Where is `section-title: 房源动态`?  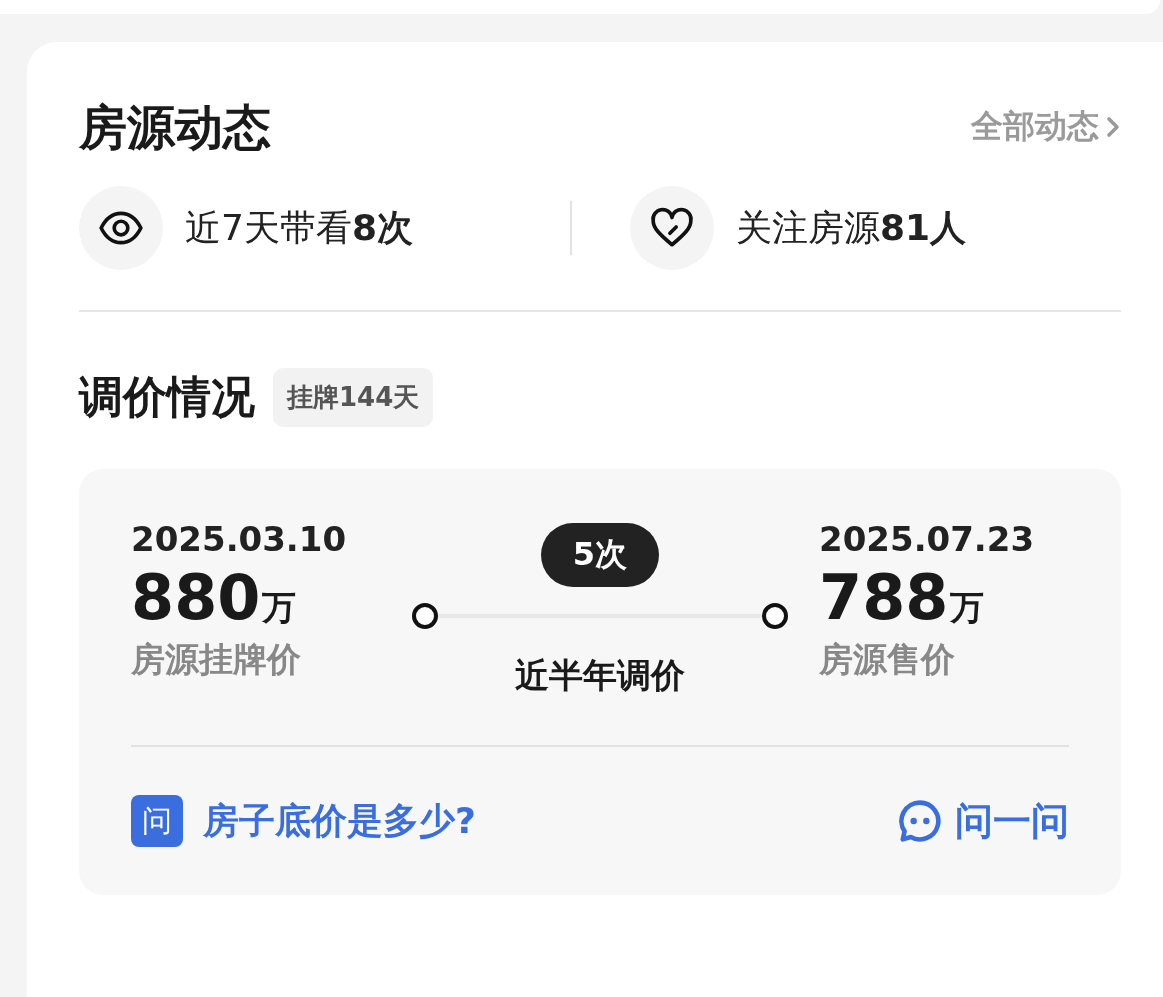 section-title: 房源动态 is located at coordinates (175, 127).